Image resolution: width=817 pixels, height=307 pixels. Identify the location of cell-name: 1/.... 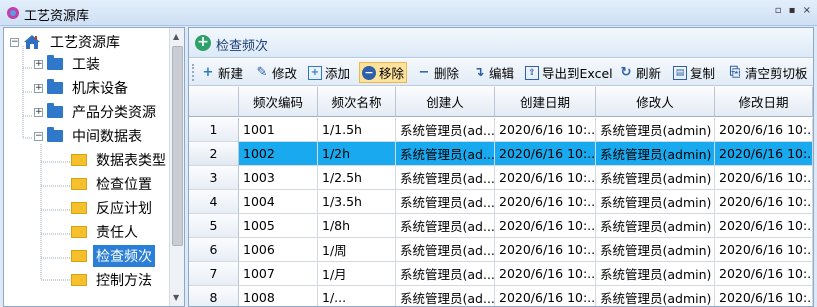
(357, 296).